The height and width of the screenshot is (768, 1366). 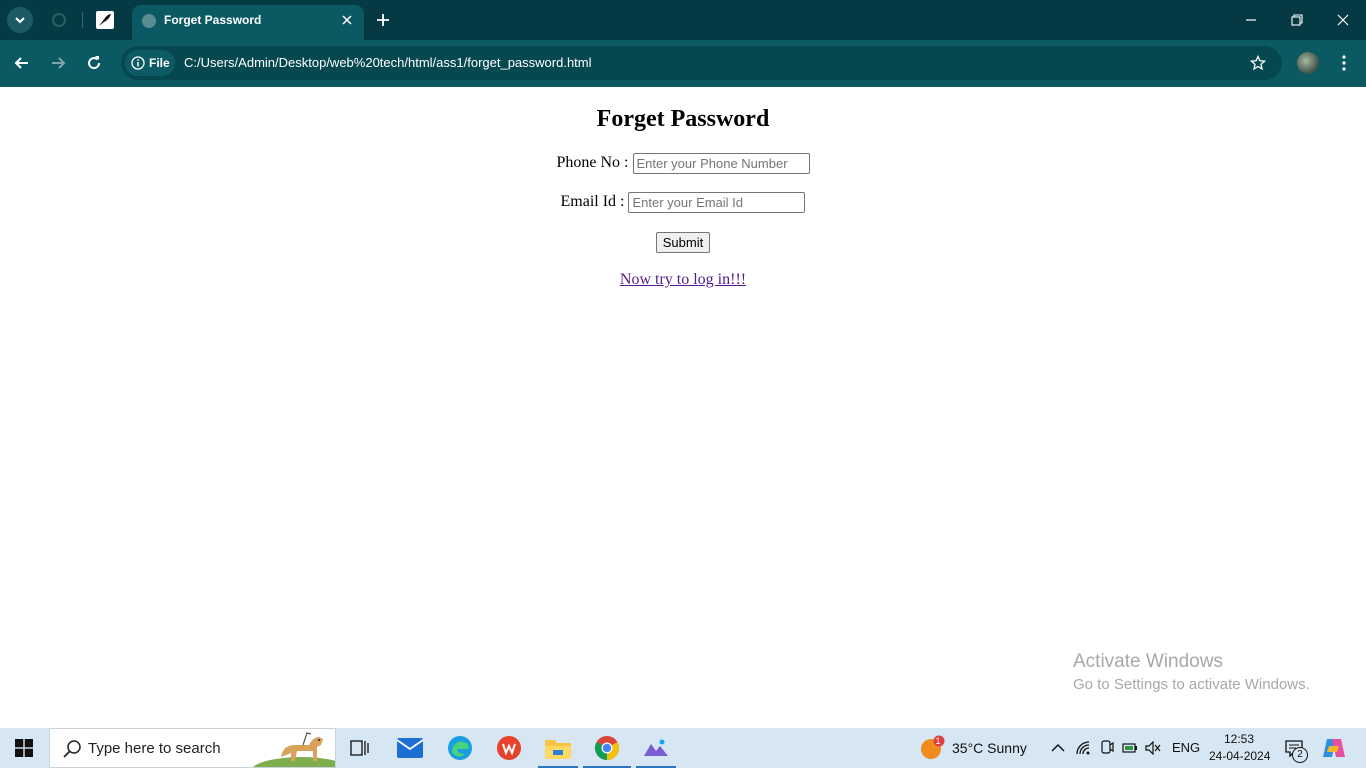 I want to click on task-view-button, so click(x=360, y=748).